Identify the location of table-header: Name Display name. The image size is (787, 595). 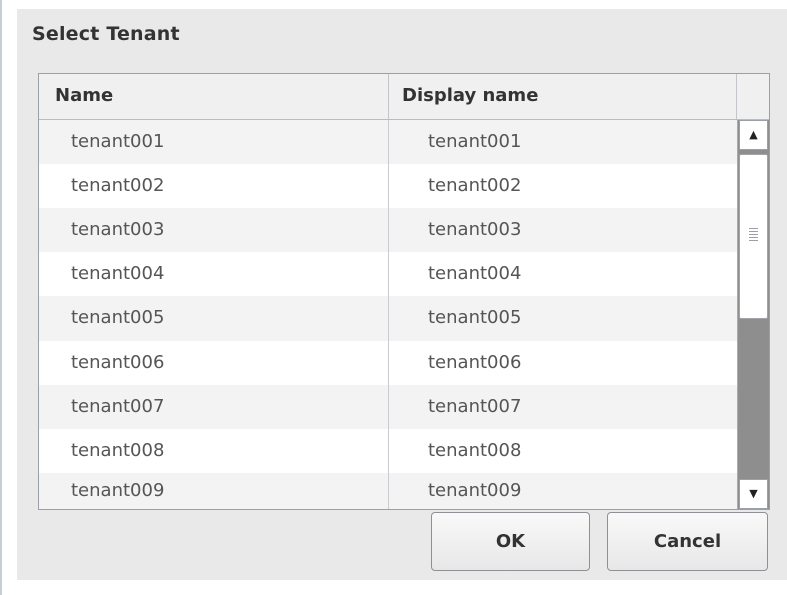
(404, 97).